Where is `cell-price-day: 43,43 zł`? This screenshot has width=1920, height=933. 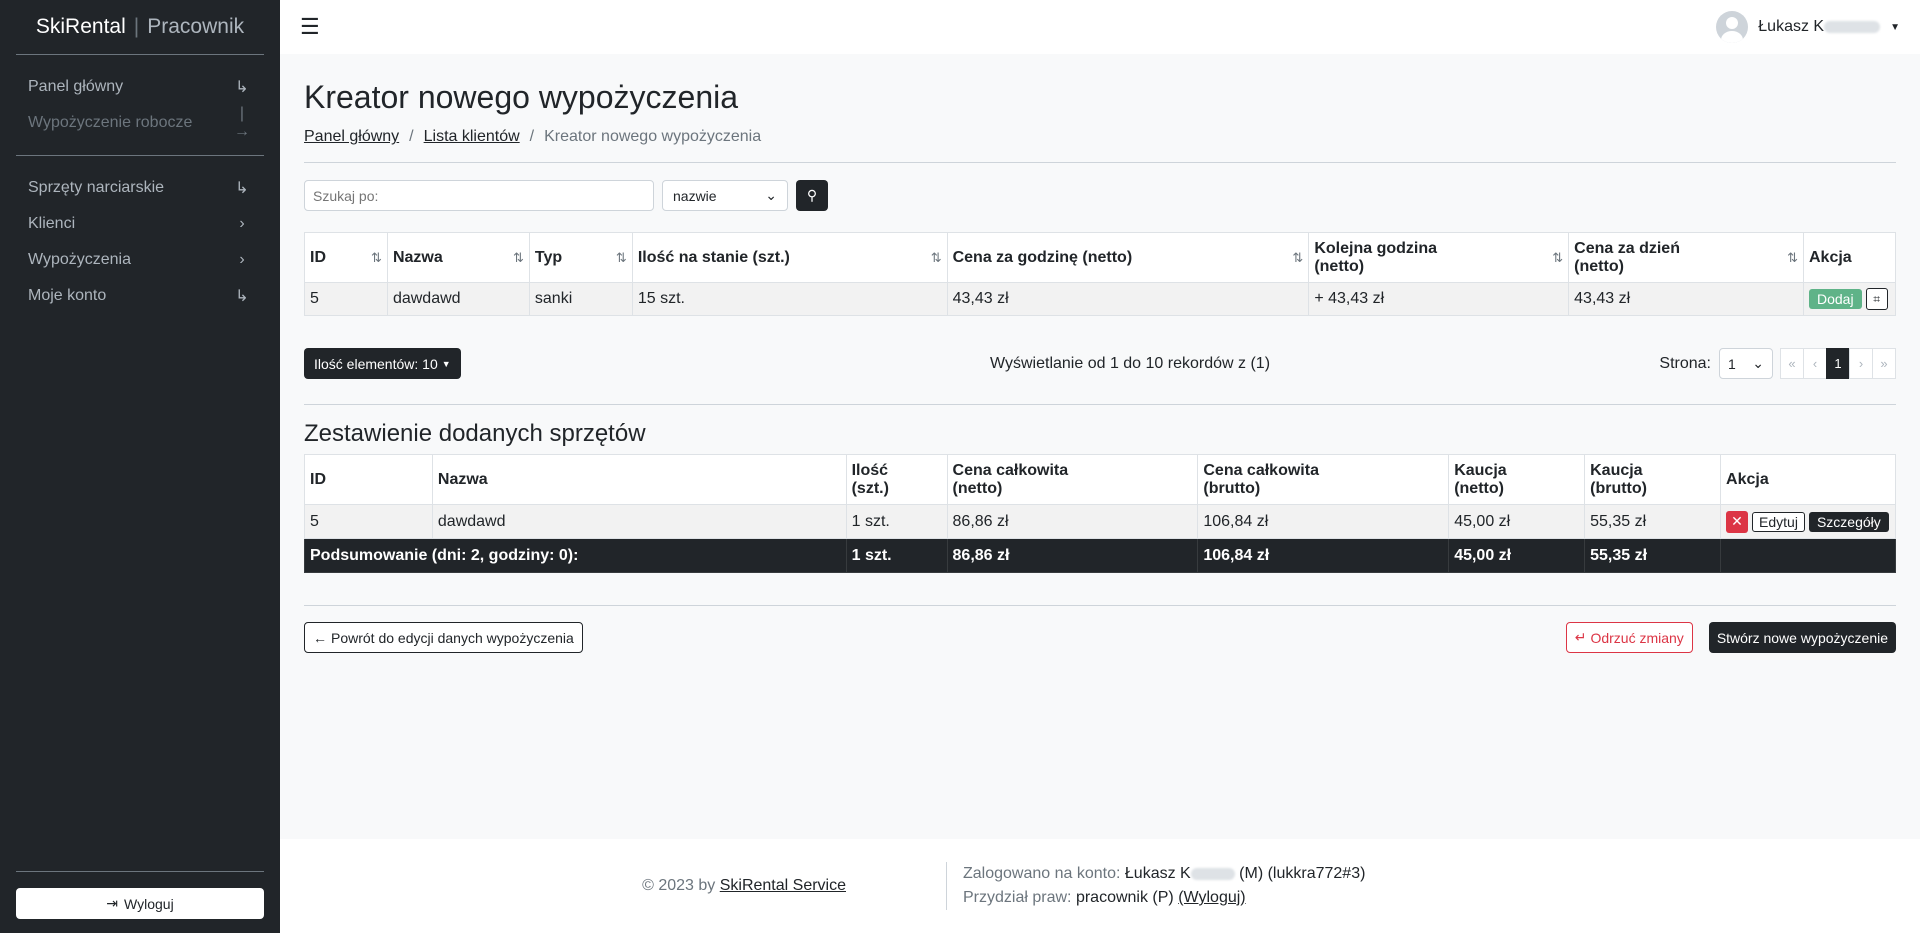
cell-price-day: 43,43 zł is located at coordinates (1686, 299).